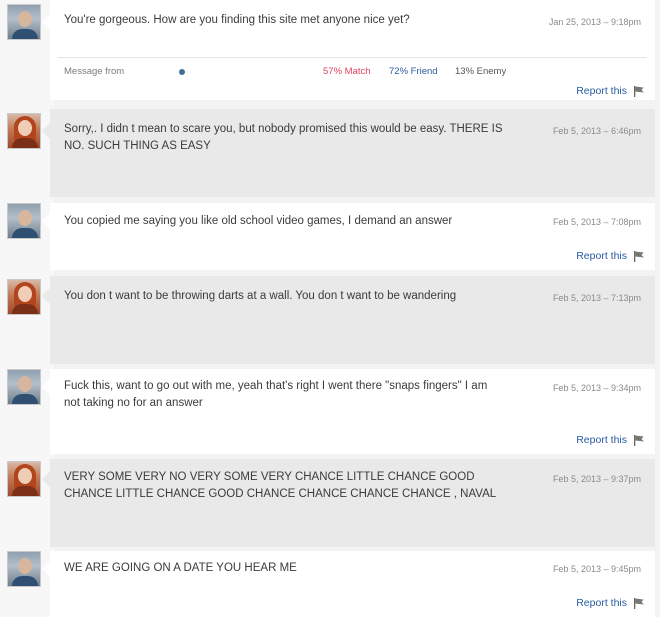 This screenshot has height=617, width=660. I want to click on divider, so click(352, 57).